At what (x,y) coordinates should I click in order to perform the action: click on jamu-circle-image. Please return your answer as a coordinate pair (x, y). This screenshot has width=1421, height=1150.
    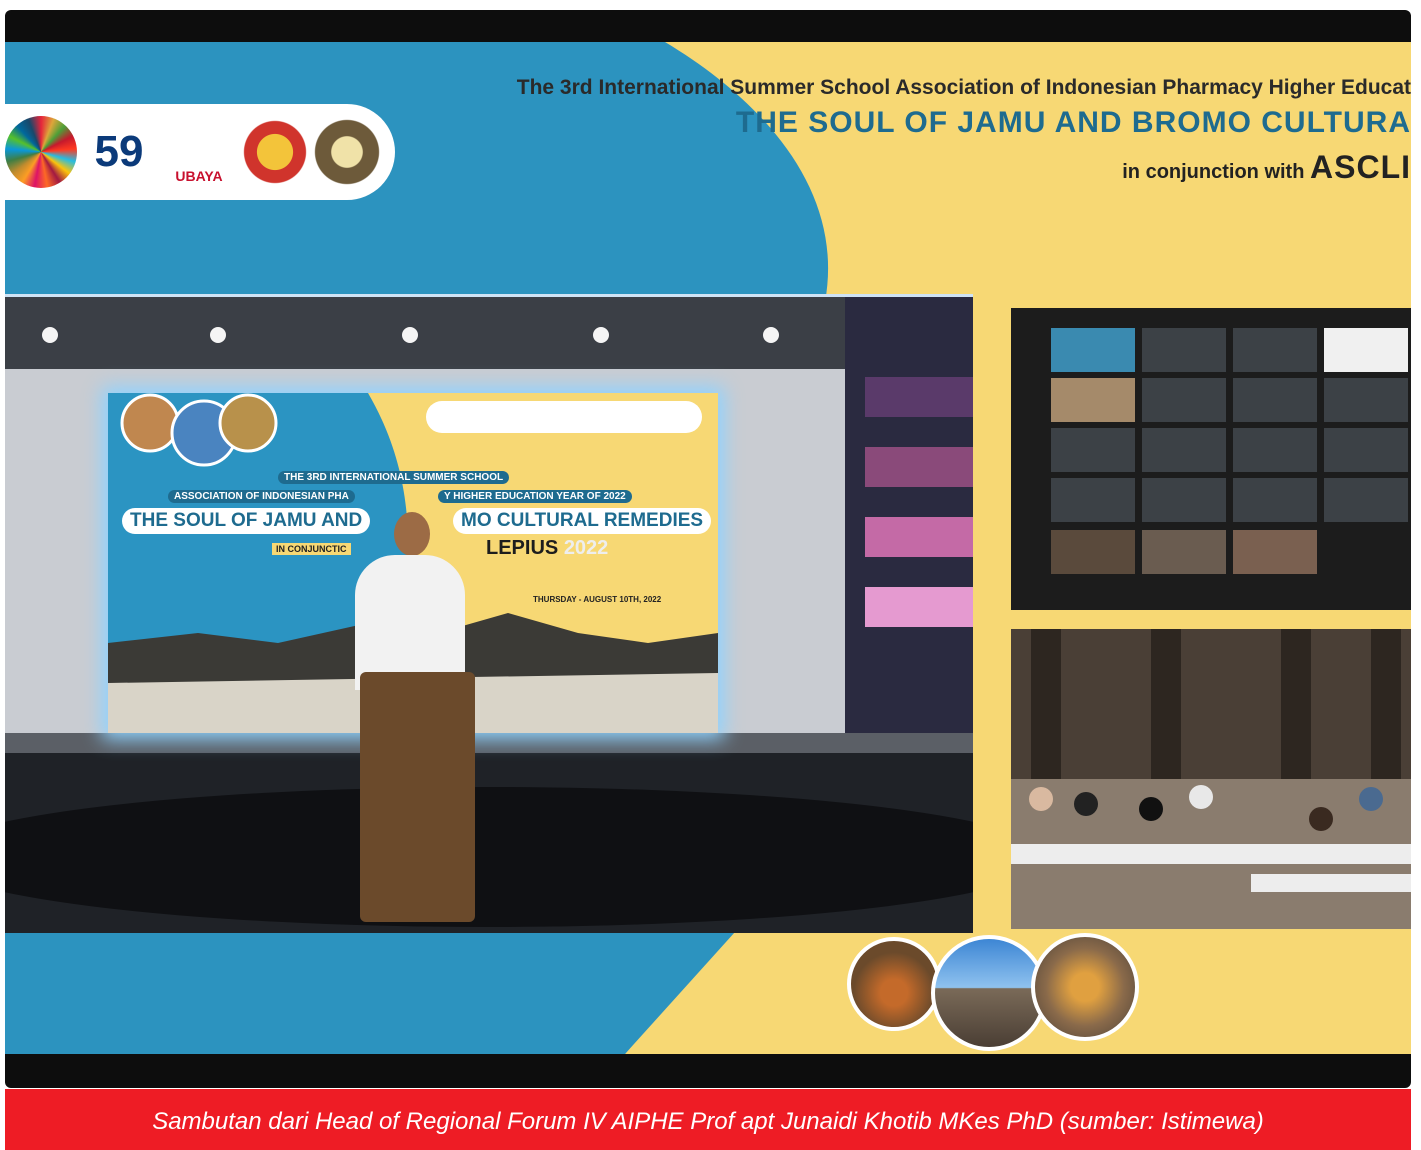
    Looking at the image, I should click on (894, 984).